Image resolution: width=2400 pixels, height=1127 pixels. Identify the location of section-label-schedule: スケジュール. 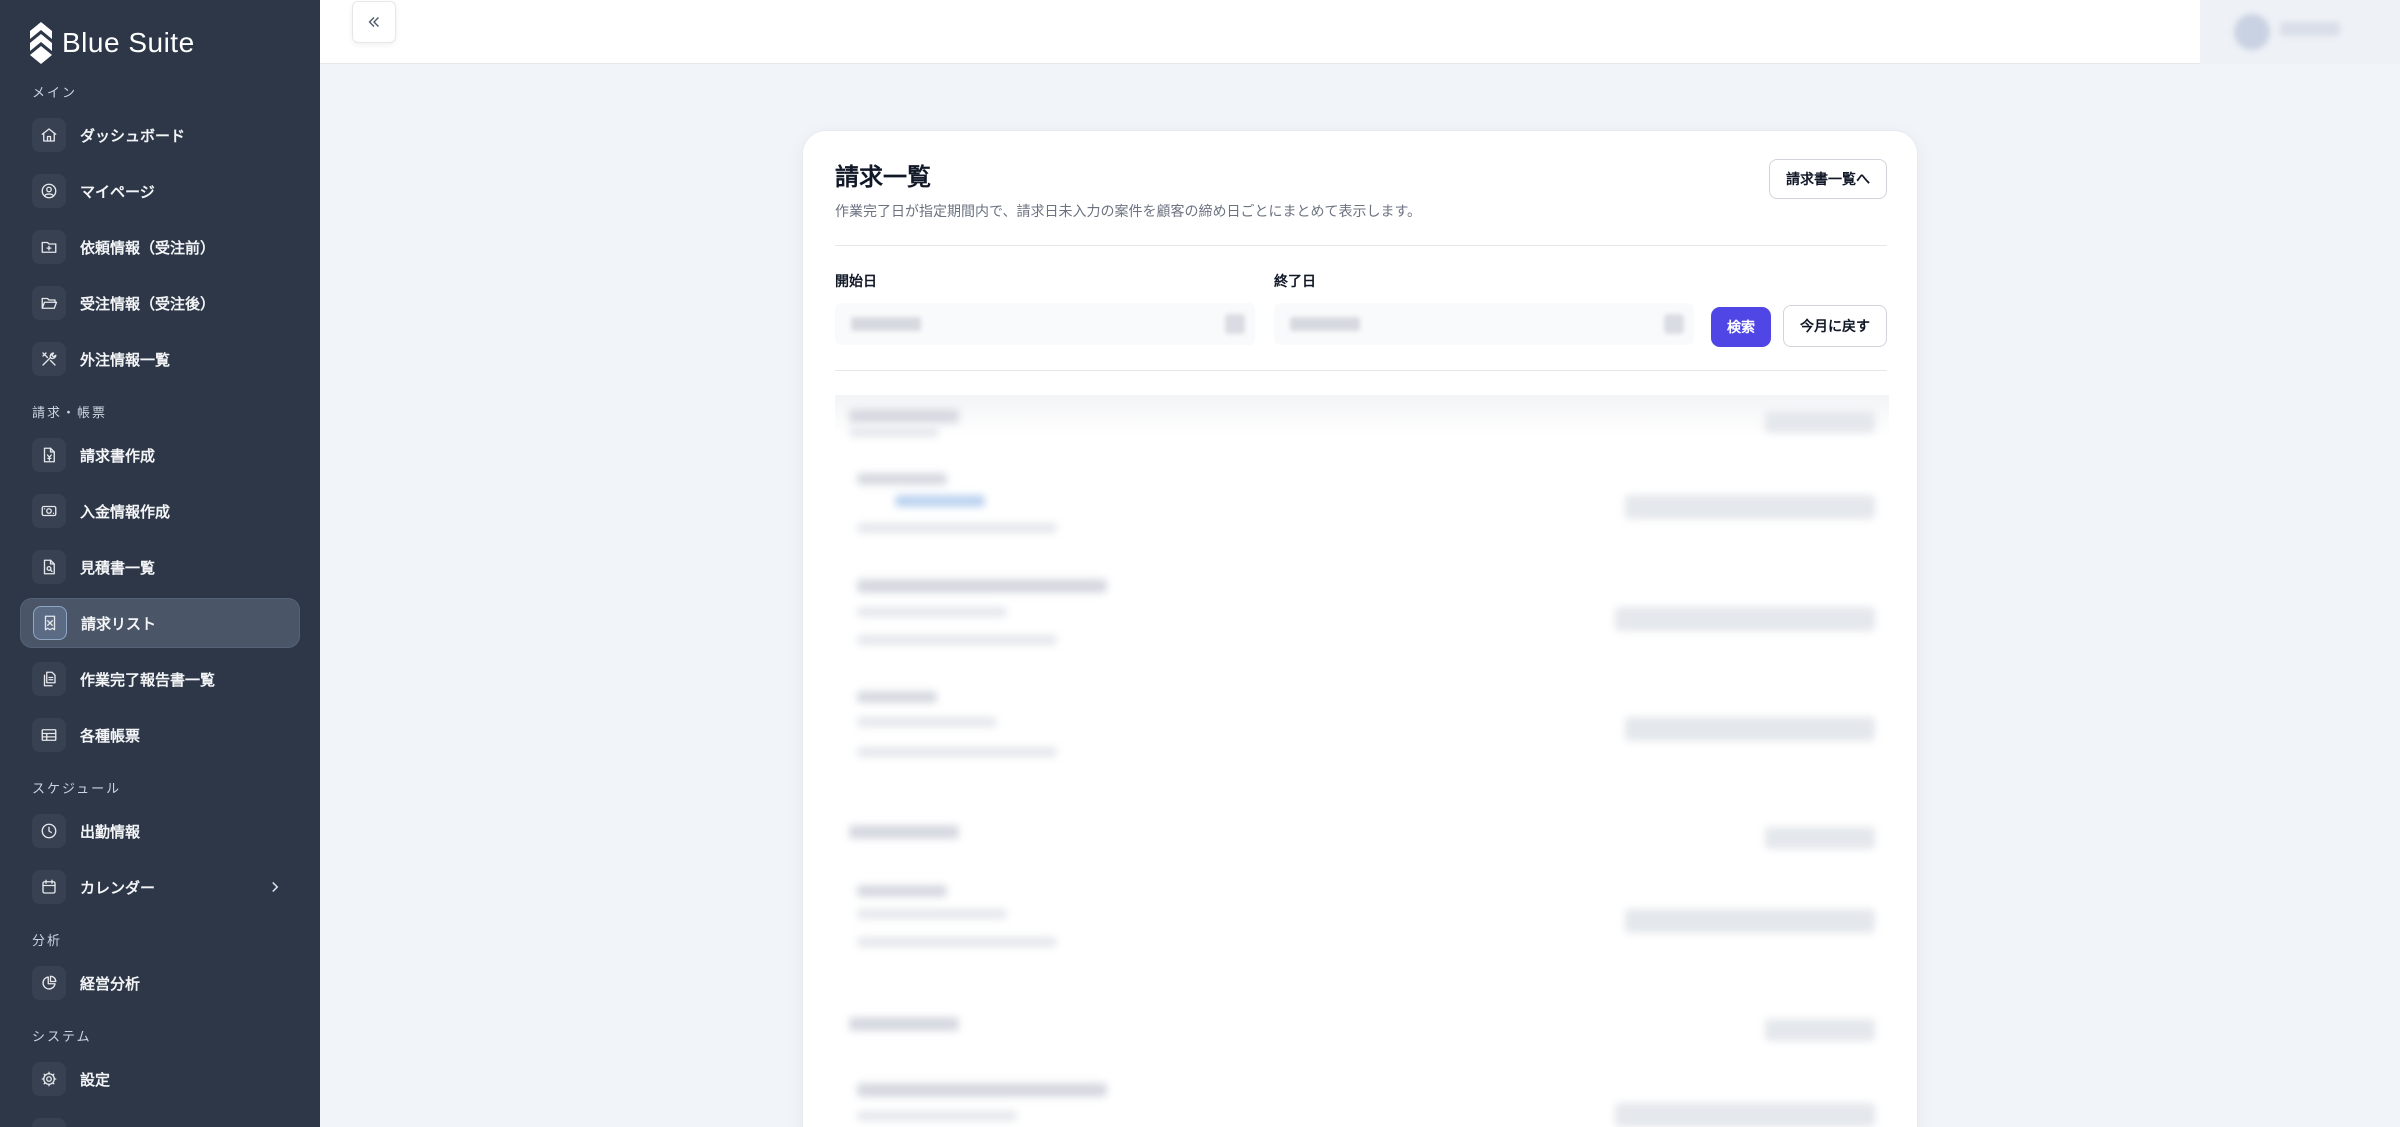
(77, 789).